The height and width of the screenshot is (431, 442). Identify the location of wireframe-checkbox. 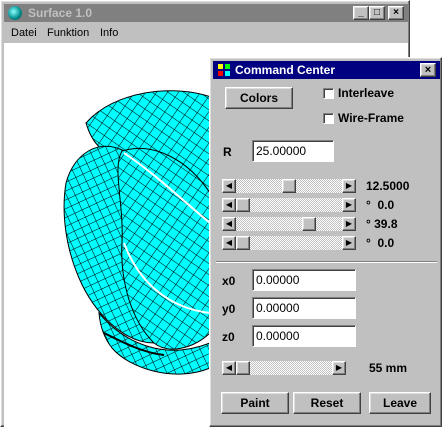
(328, 118).